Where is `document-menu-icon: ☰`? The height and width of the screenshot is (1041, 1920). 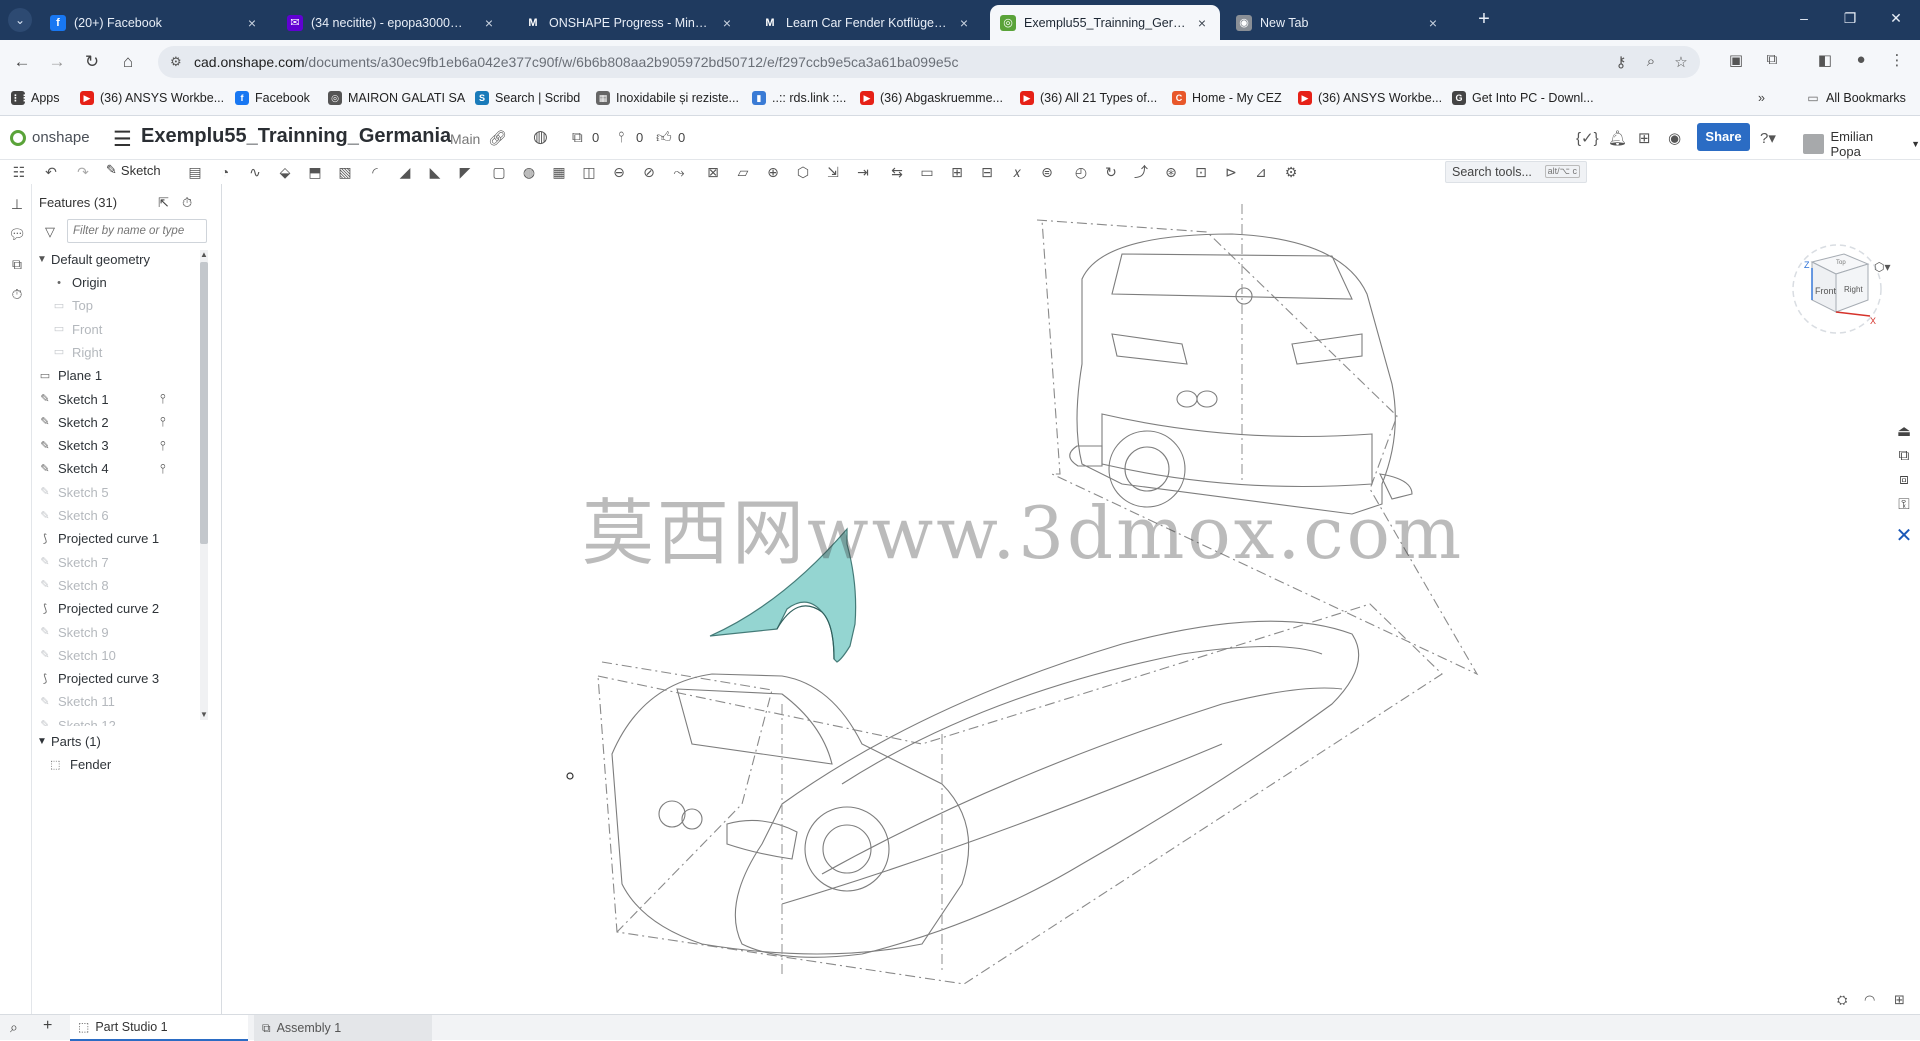
document-menu-icon: ☰ is located at coordinates (122, 139).